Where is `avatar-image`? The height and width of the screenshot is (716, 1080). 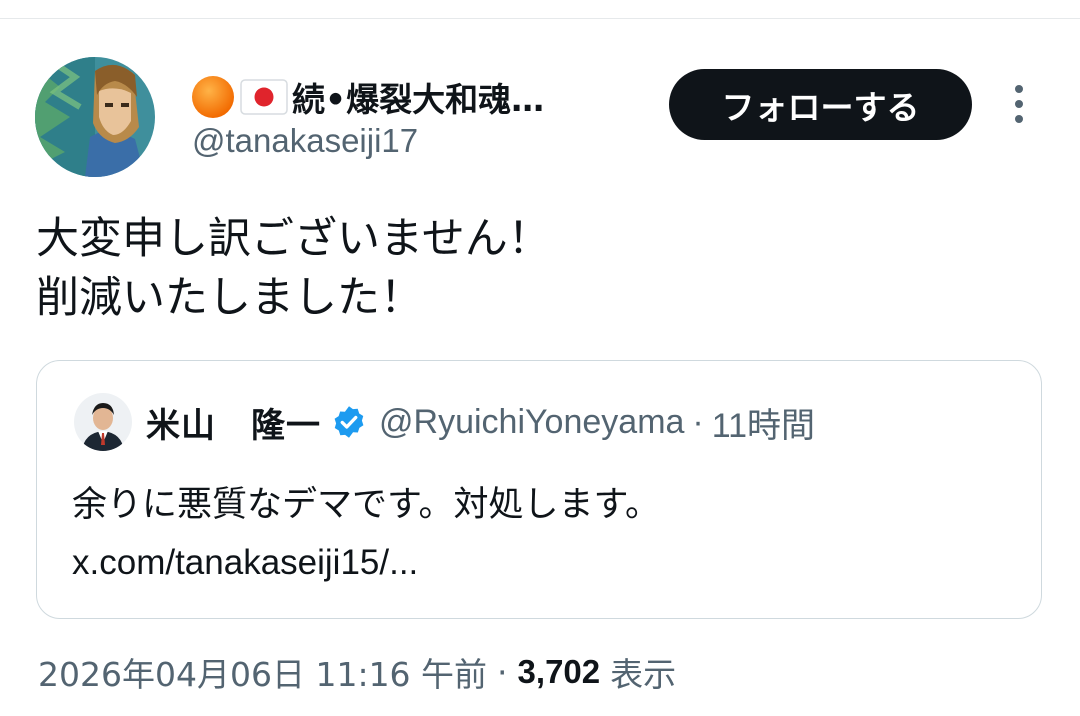
avatar-image is located at coordinates (95, 117).